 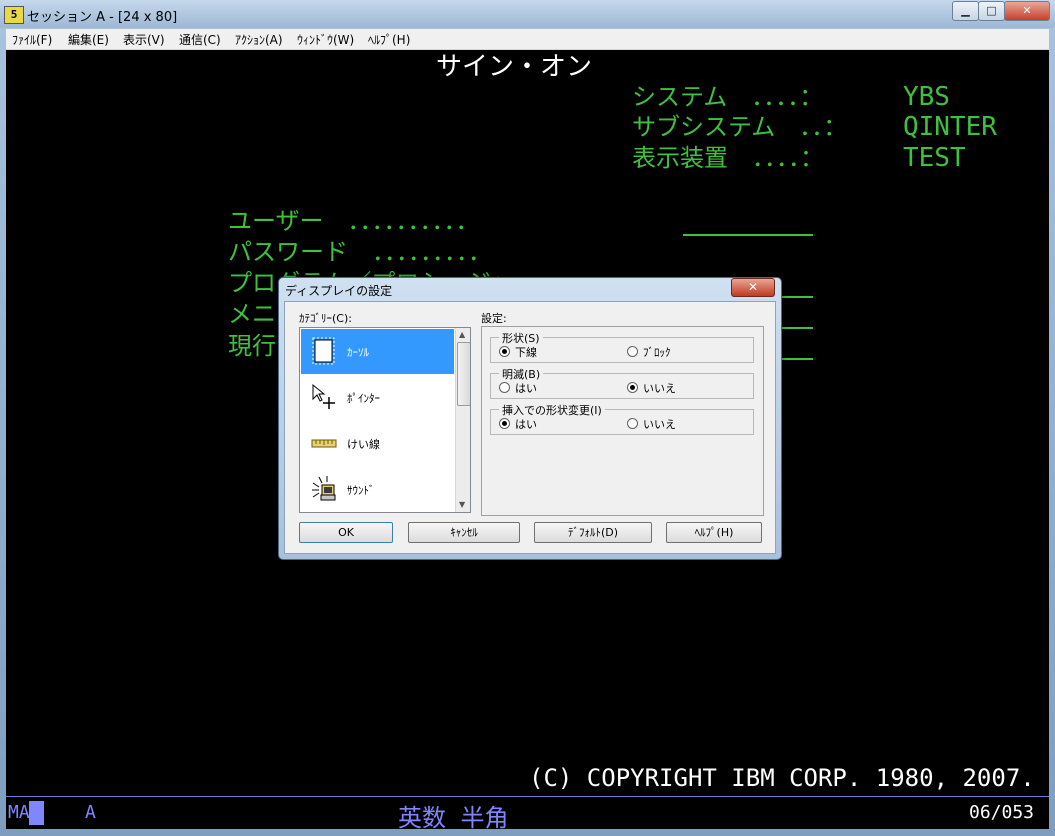 I want to click on blink-no-label: いいえ, so click(x=659, y=388).